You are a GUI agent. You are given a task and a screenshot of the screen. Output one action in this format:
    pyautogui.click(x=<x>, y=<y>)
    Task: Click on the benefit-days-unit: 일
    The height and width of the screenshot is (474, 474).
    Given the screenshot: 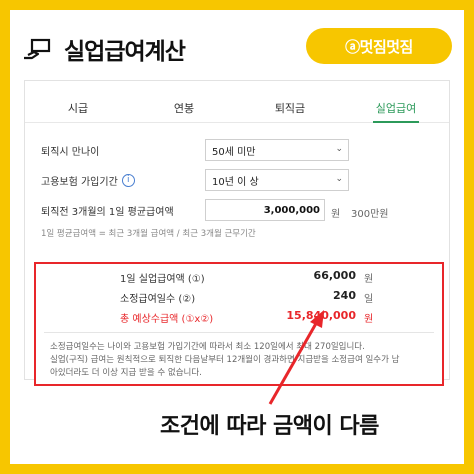 What is the action you would take?
    pyautogui.click(x=369, y=299)
    